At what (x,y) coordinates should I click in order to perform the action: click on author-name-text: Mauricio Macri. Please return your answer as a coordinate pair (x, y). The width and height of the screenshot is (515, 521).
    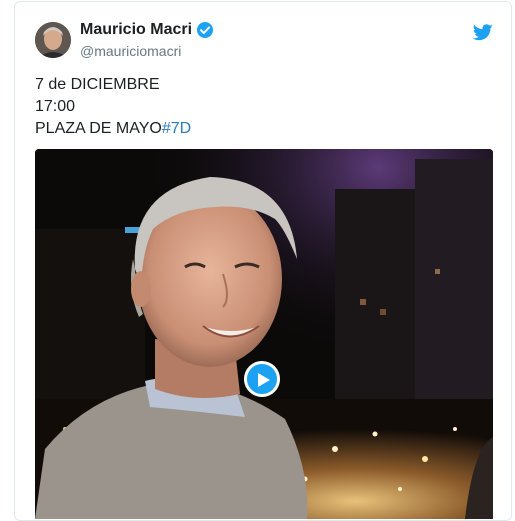
    Looking at the image, I should click on (136, 30).